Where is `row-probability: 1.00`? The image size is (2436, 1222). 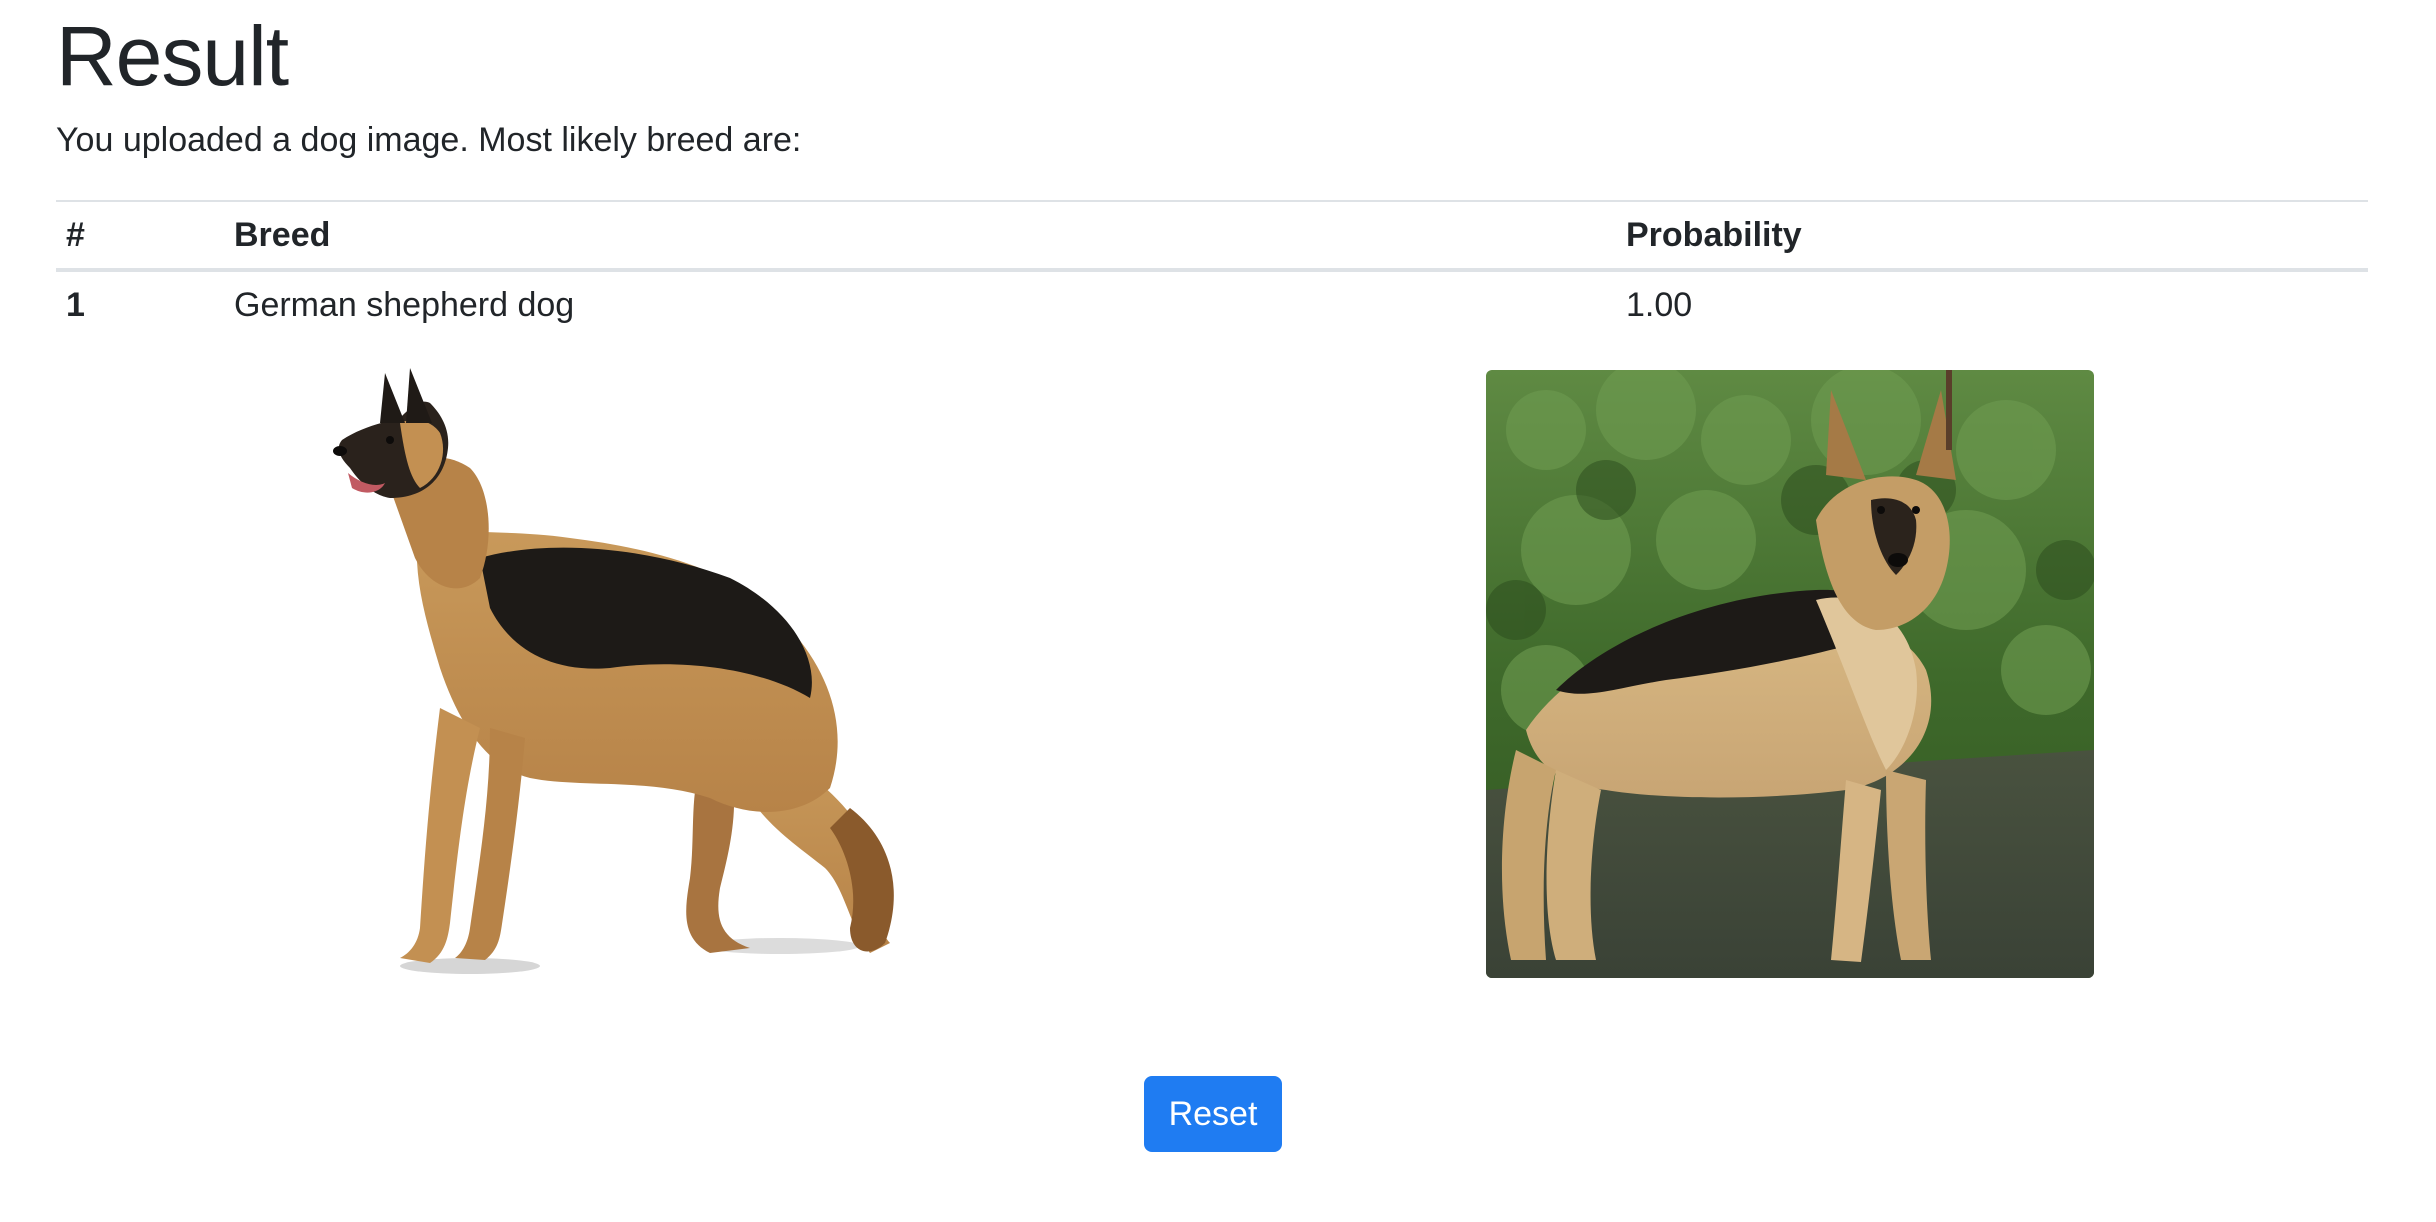 row-probability: 1.00 is located at coordinates (1659, 304).